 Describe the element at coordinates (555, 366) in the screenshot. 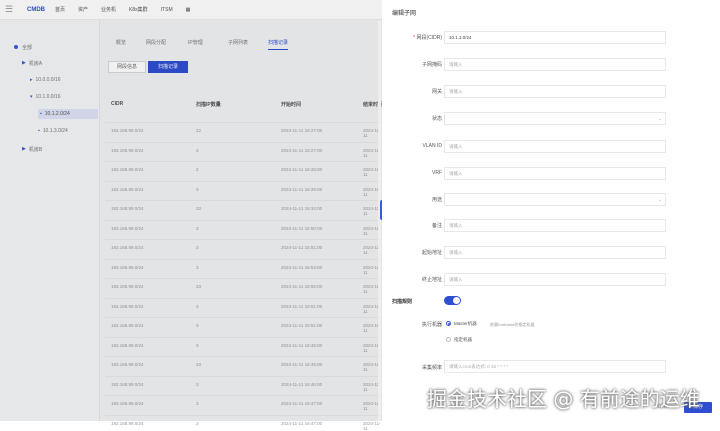

I see `frequency-input: 请输入cron表达式: 0 15 * * * *` at that location.